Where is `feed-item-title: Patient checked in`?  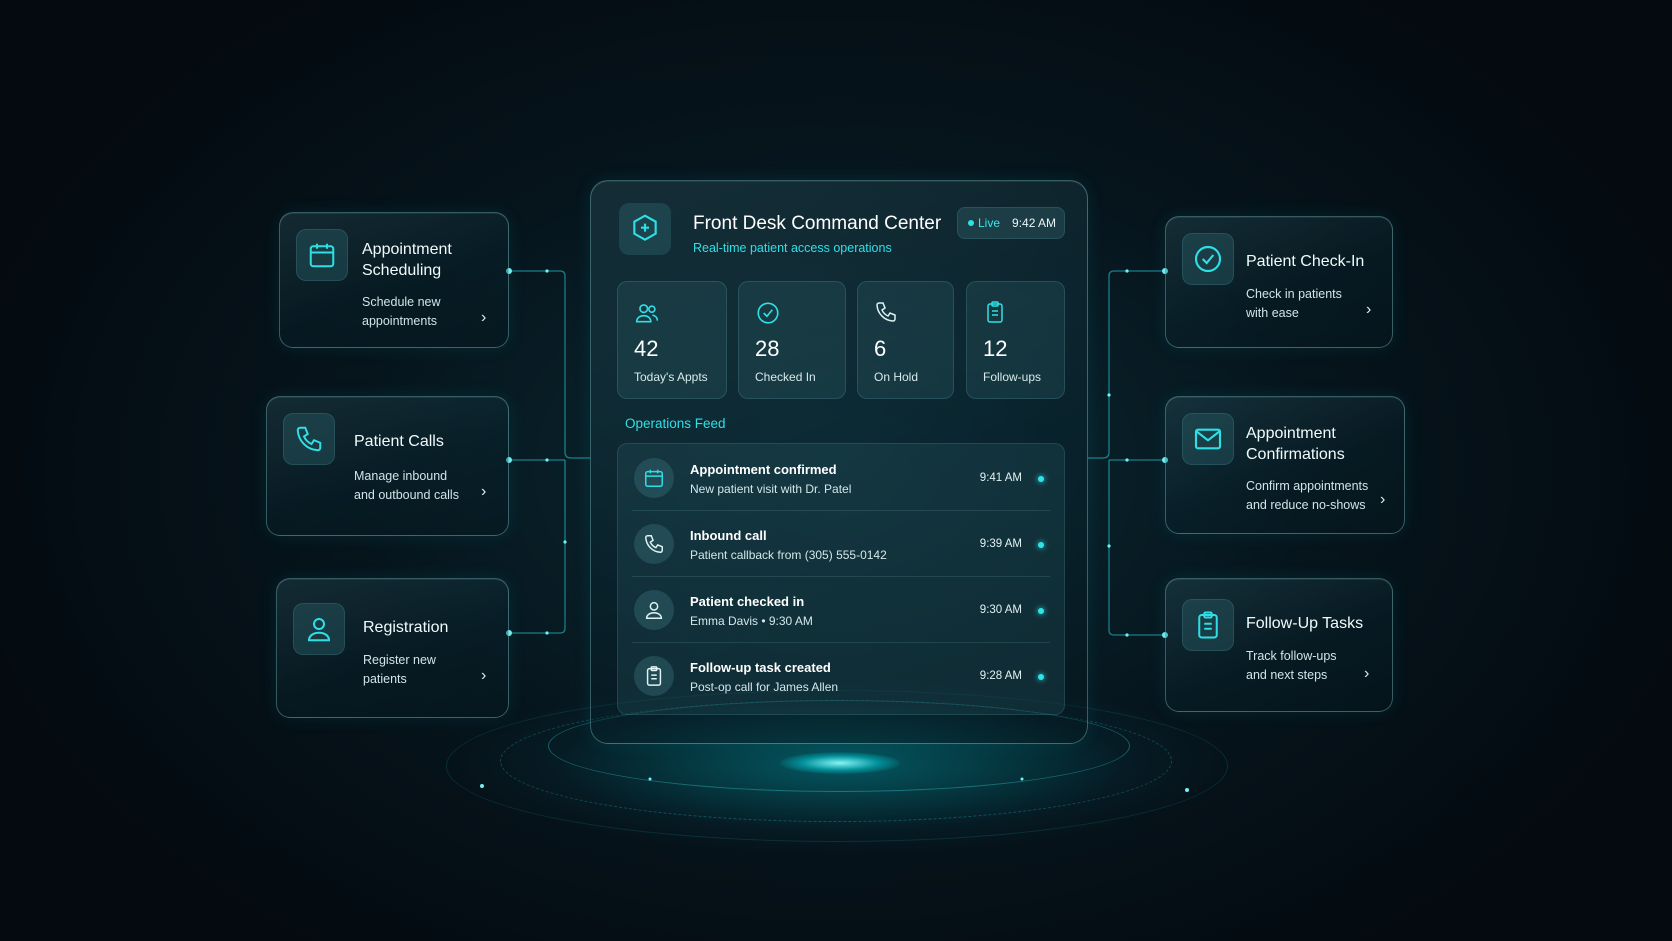 feed-item-title: Patient checked in is located at coordinates (747, 601).